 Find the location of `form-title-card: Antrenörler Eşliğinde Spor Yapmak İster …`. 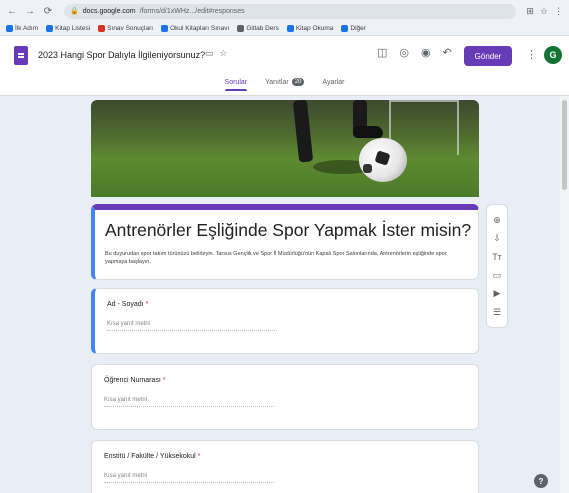

form-title-card: Antrenörler Eşliğinde Spor Yapmak İster … is located at coordinates (285, 242).